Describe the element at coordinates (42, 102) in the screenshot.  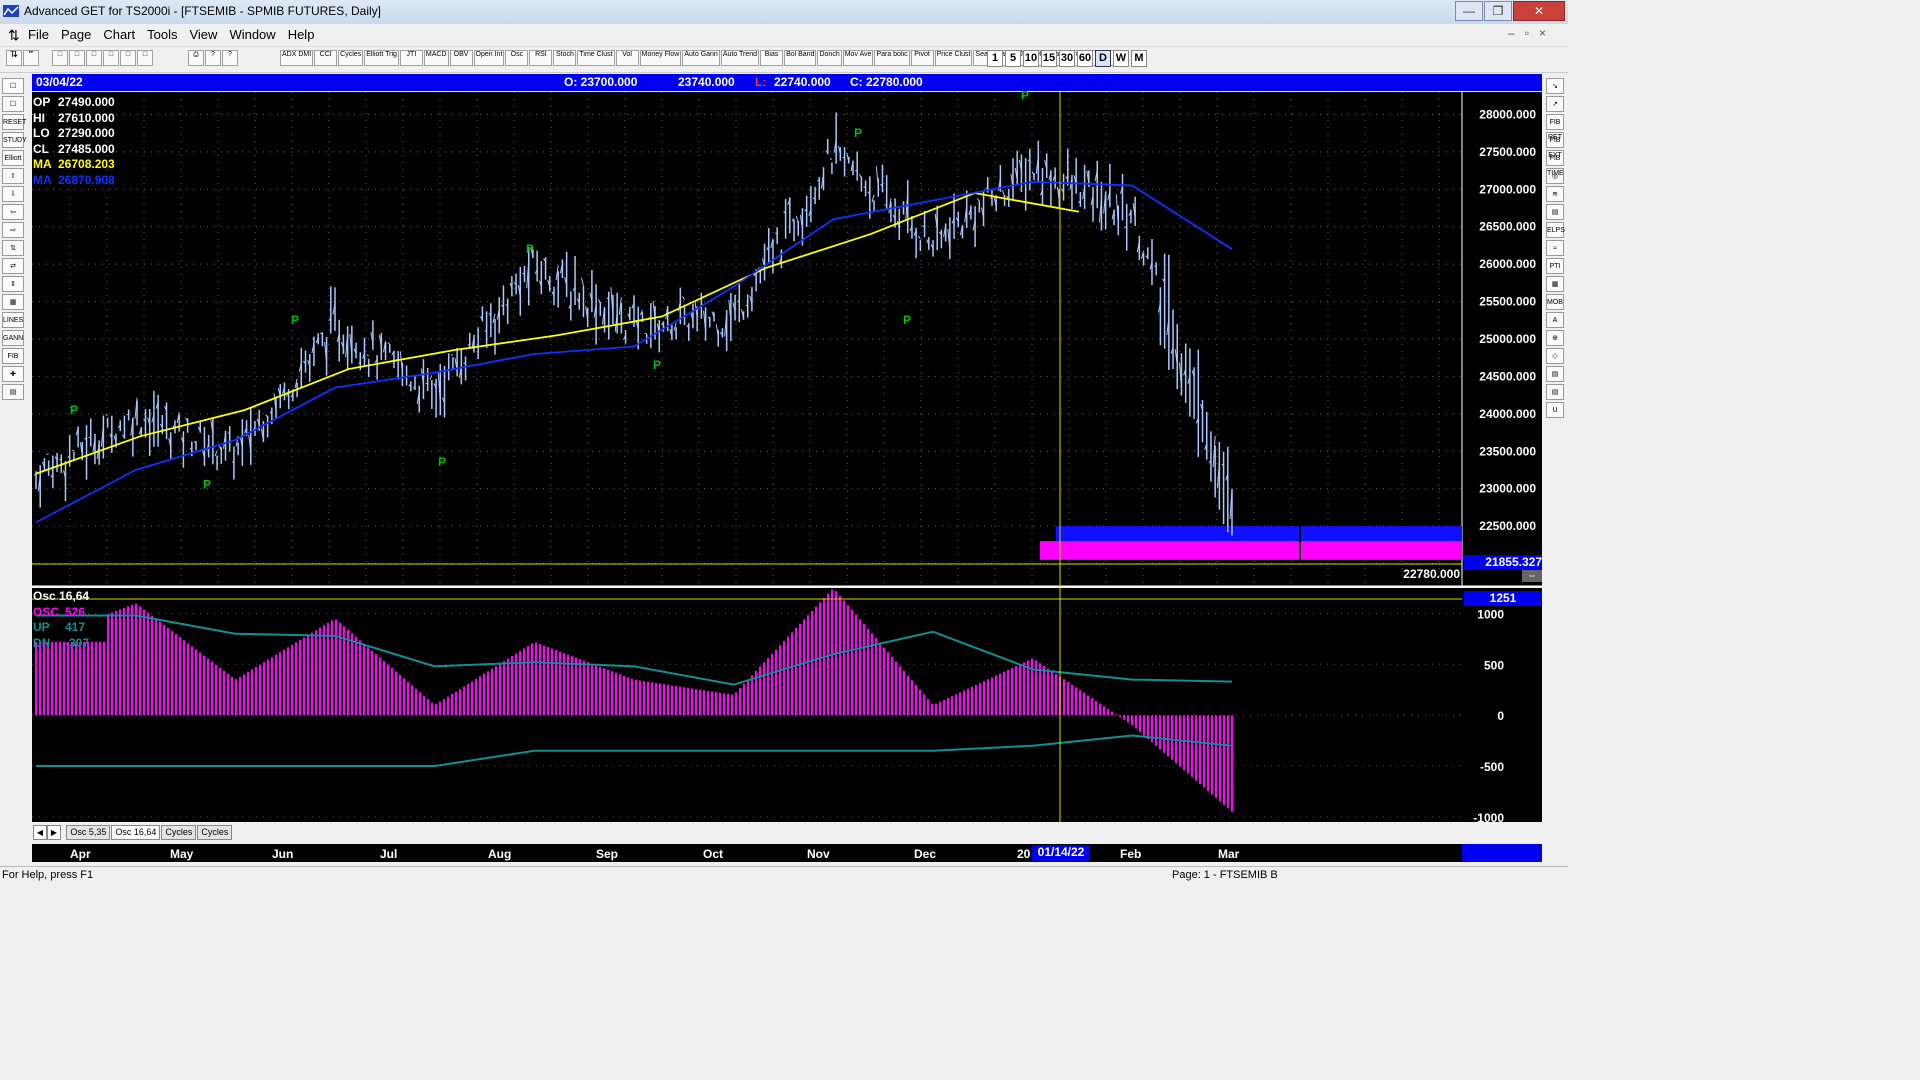
I see `legend-label: OP` at that location.